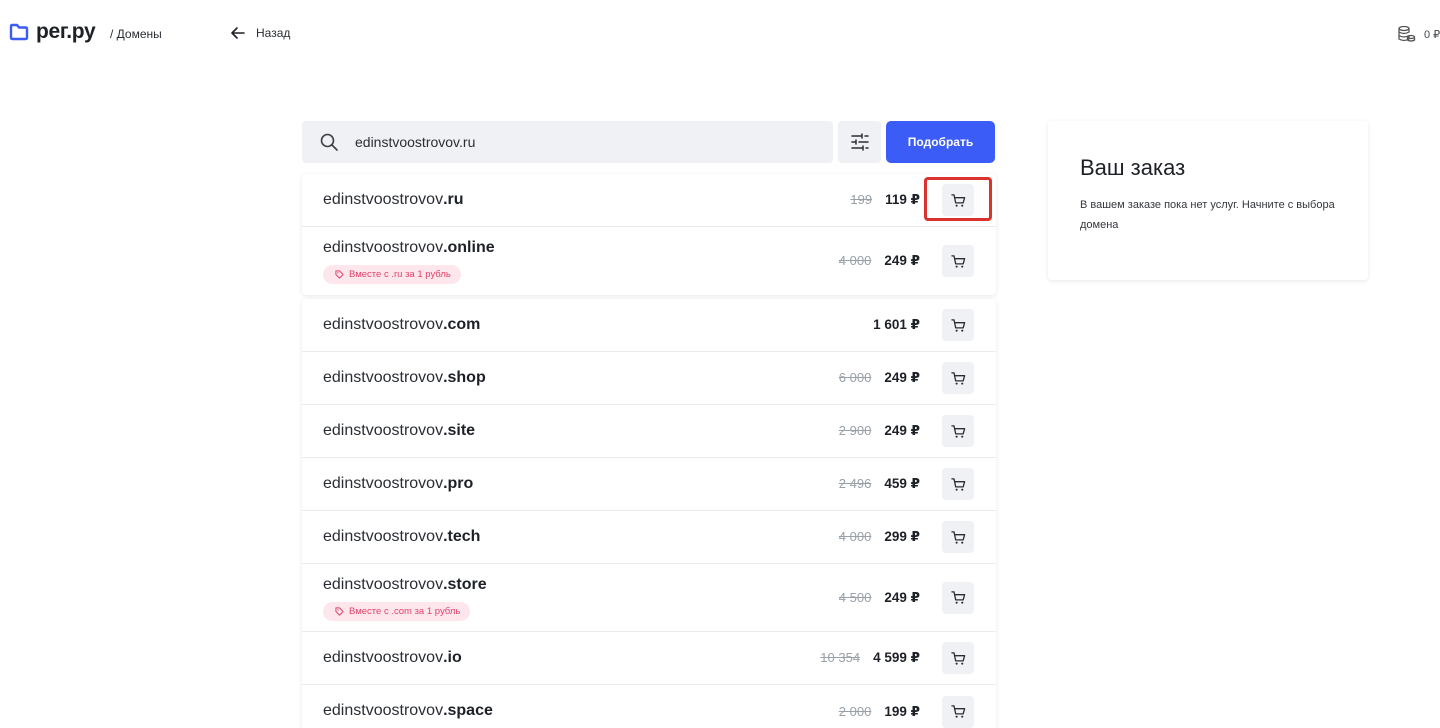 The width and height of the screenshot is (1440, 728). I want to click on old-price: 2 000, so click(855, 711).